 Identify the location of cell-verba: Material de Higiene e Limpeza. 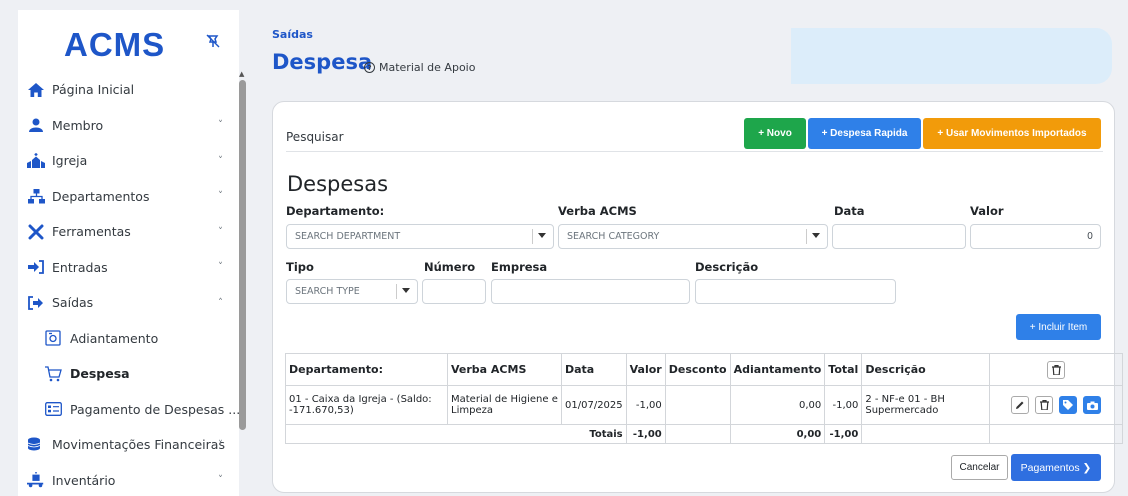
(504, 405).